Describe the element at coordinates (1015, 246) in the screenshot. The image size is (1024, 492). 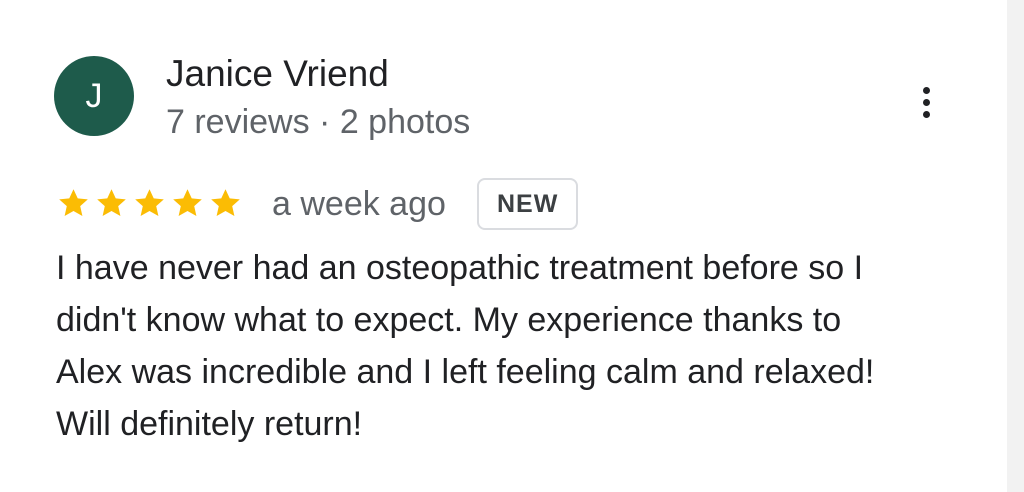
I see `scroll-gutter` at that location.